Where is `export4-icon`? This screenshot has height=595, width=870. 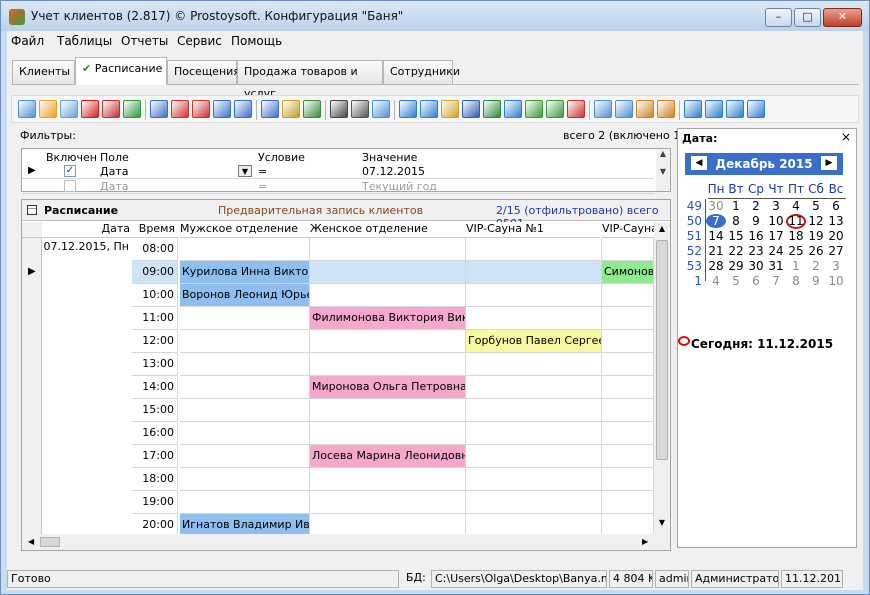 export4-icon is located at coordinates (513, 109).